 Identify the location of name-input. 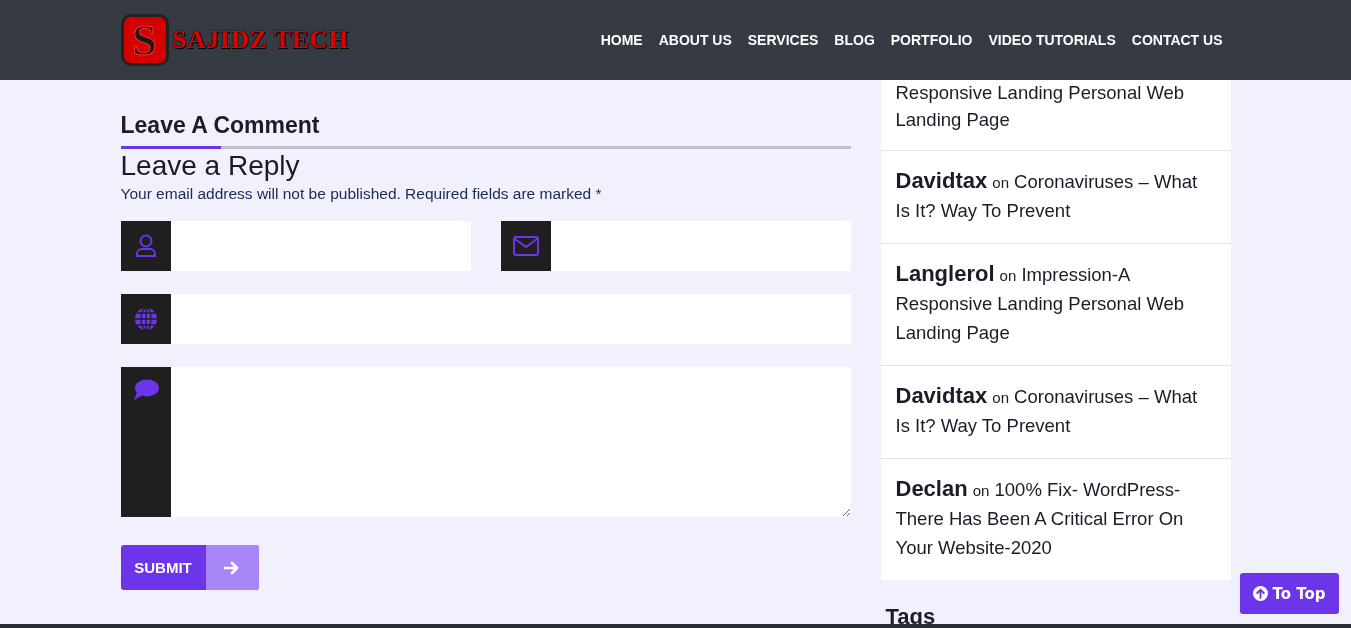
(320, 246).